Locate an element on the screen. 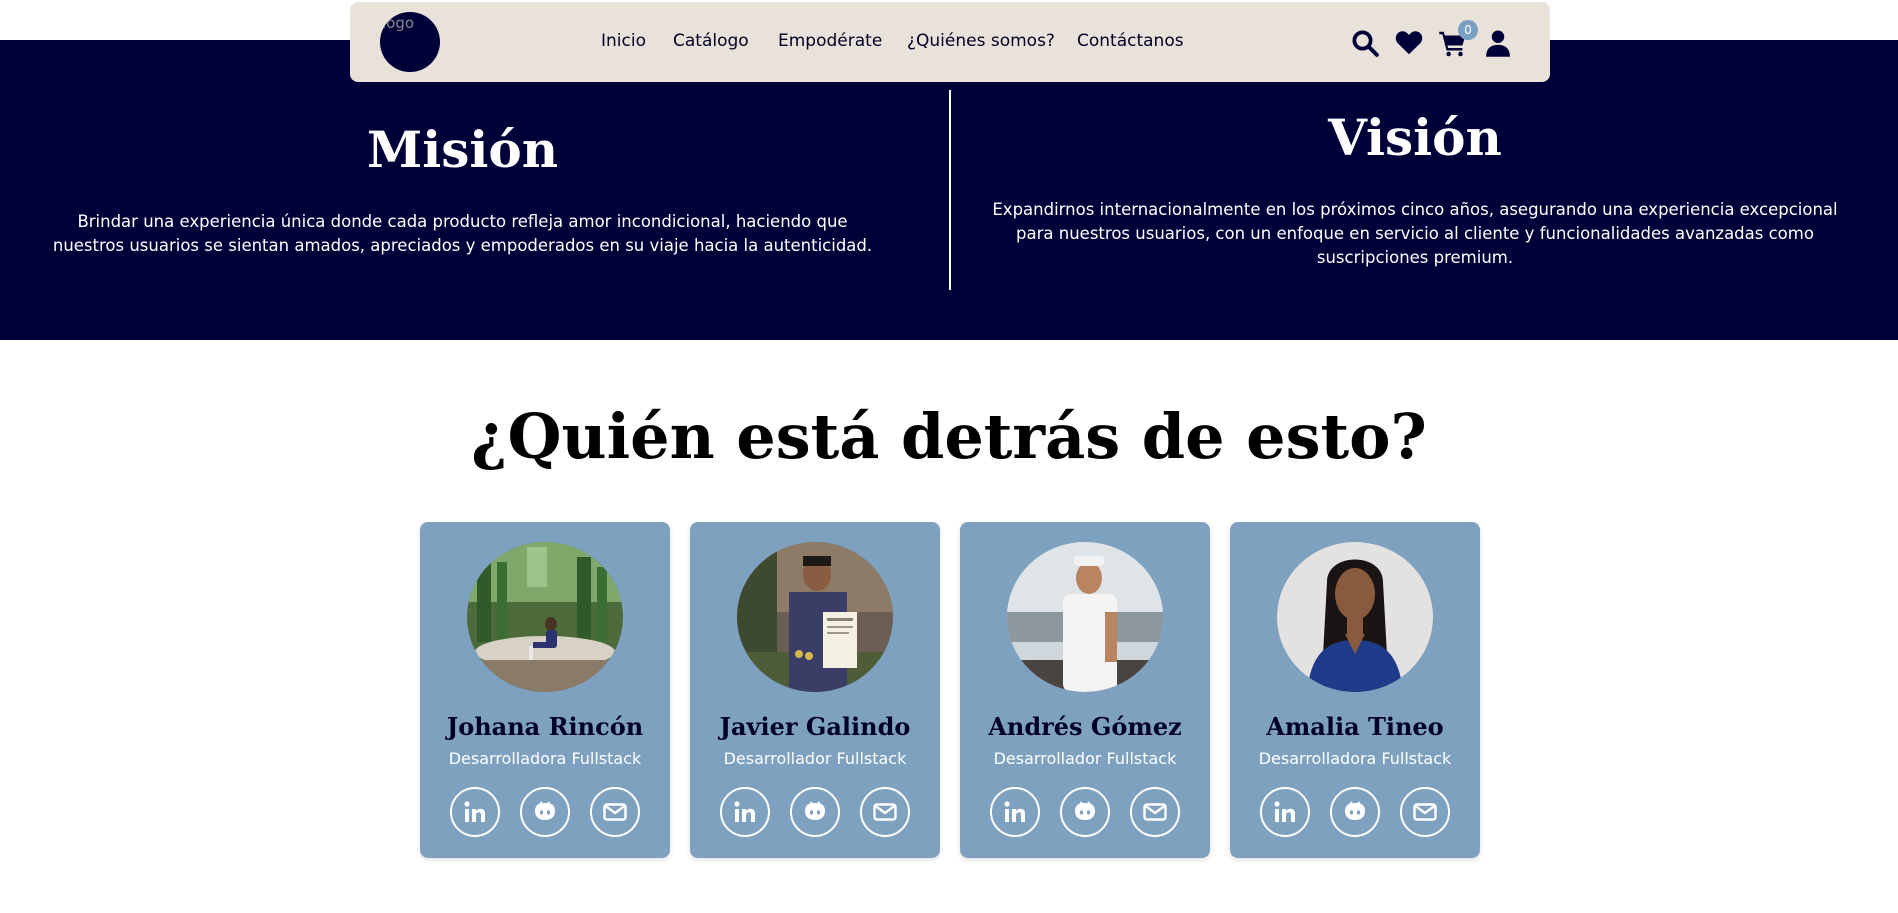 The image size is (1898, 913). team-card: Amalia Tineo Desarrolladora Fullstack is located at coordinates (1355, 690).